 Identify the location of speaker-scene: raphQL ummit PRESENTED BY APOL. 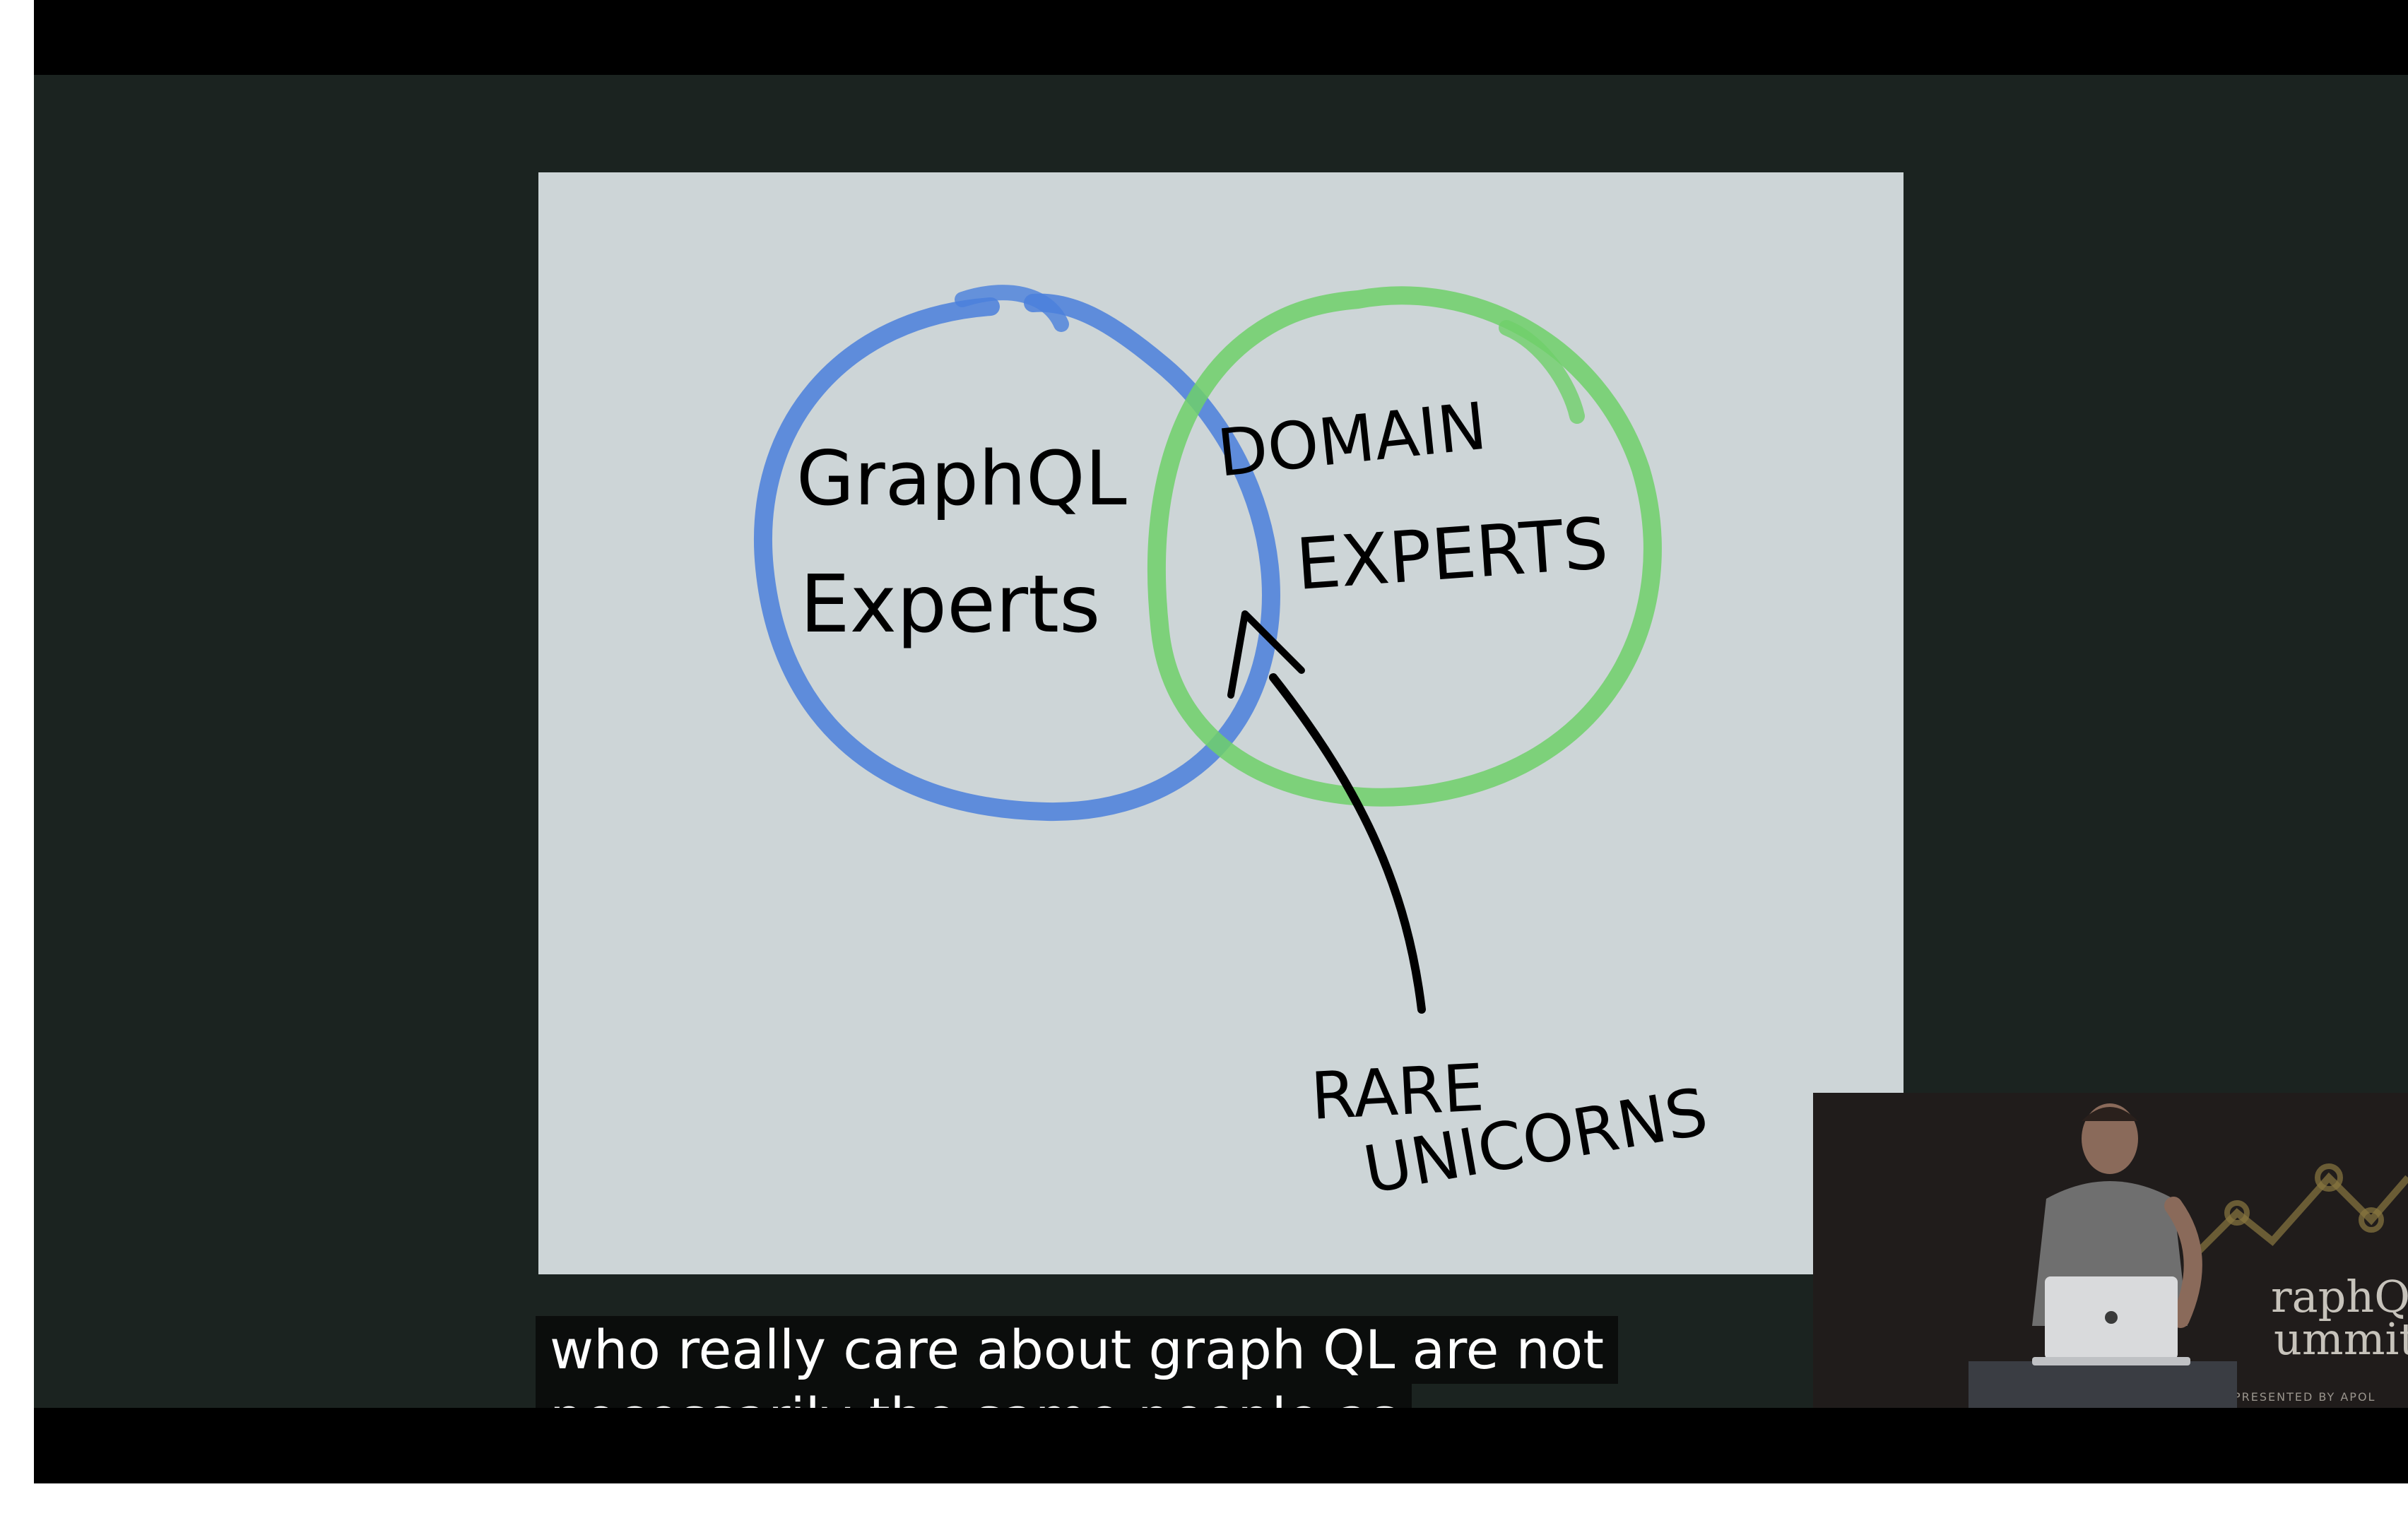
(2188, 1255).